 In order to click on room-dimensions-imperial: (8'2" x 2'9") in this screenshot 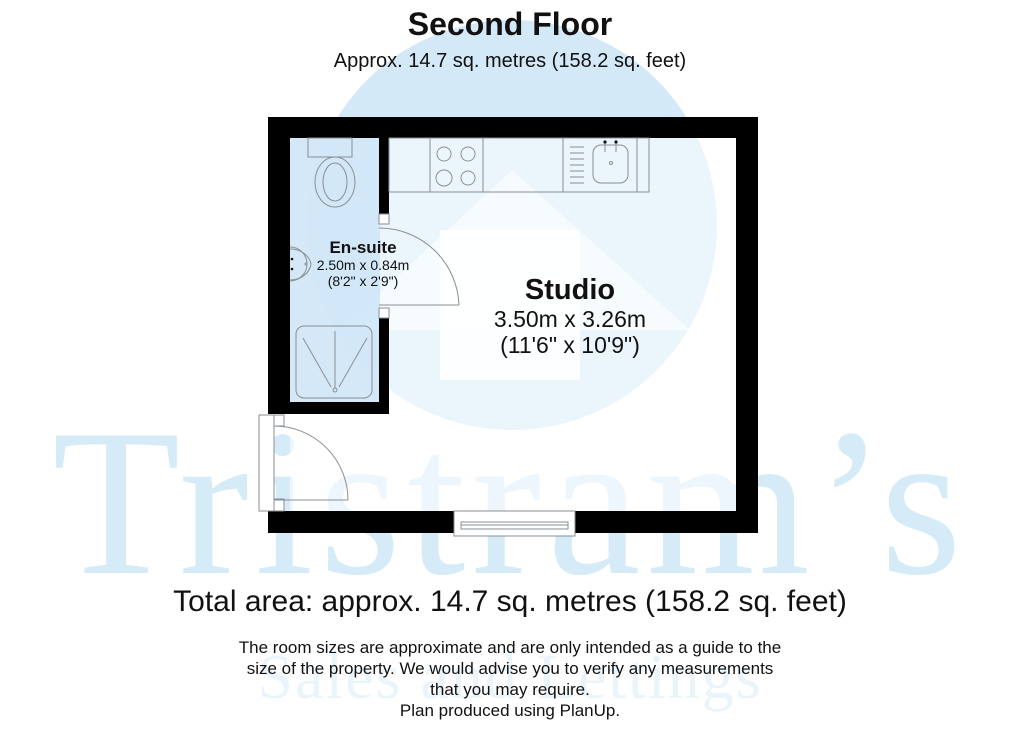, I will do `click(363, 281)`.